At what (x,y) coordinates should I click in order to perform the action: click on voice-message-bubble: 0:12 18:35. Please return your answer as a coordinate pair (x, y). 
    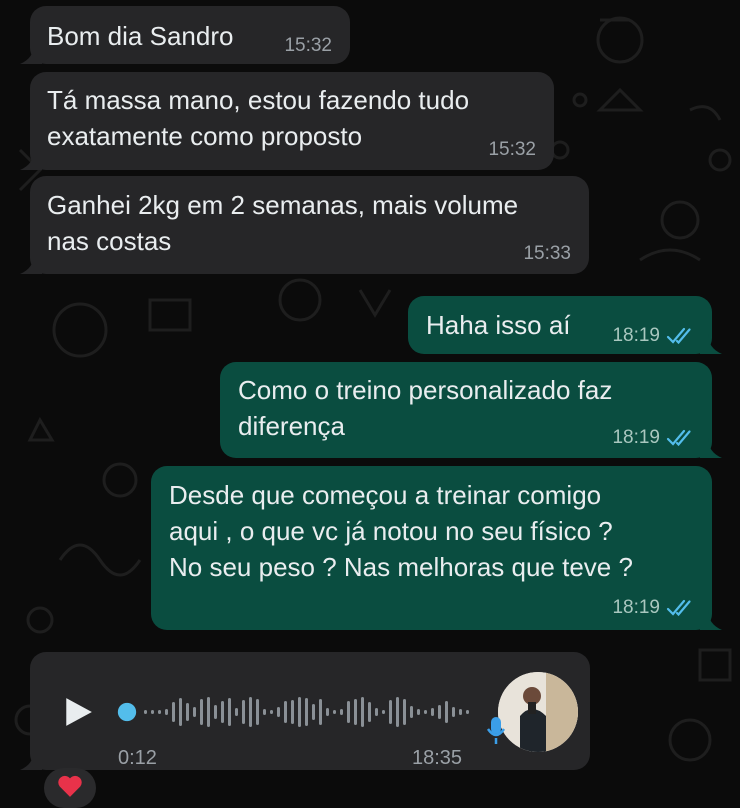
    Looking at the image, I should click on (305, 711).